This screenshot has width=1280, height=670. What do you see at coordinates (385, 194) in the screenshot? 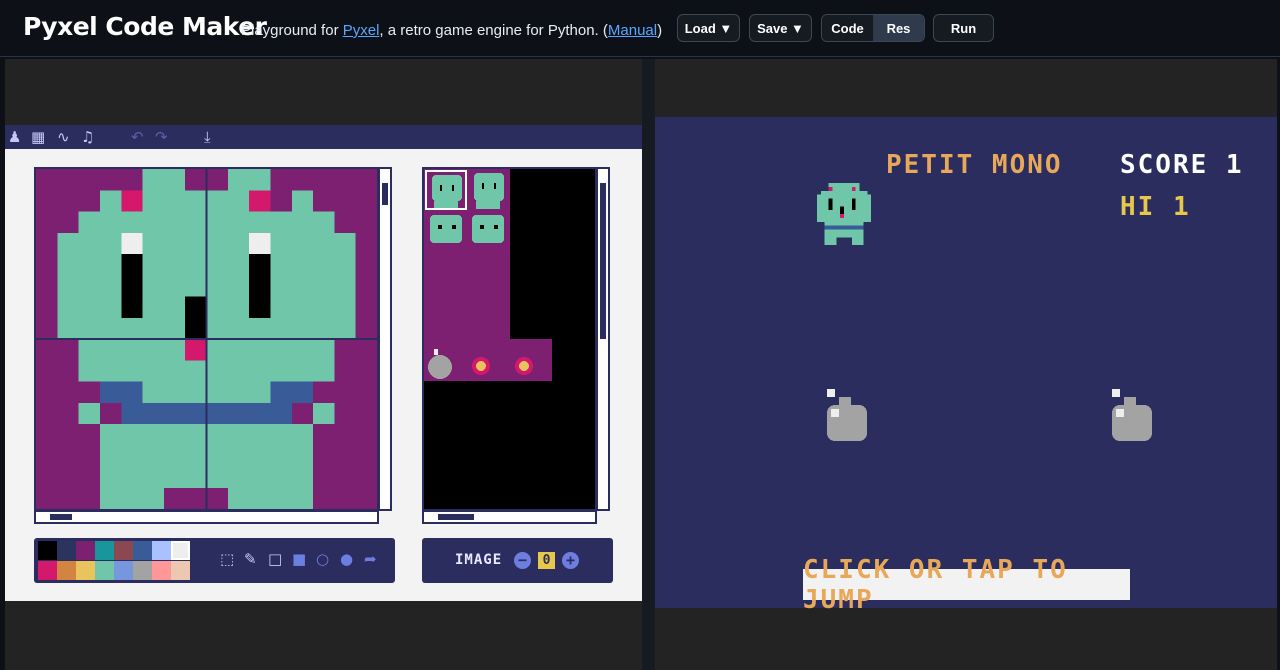
I see `canvas-vscroll-thumb` at bounding box center [385, 194].